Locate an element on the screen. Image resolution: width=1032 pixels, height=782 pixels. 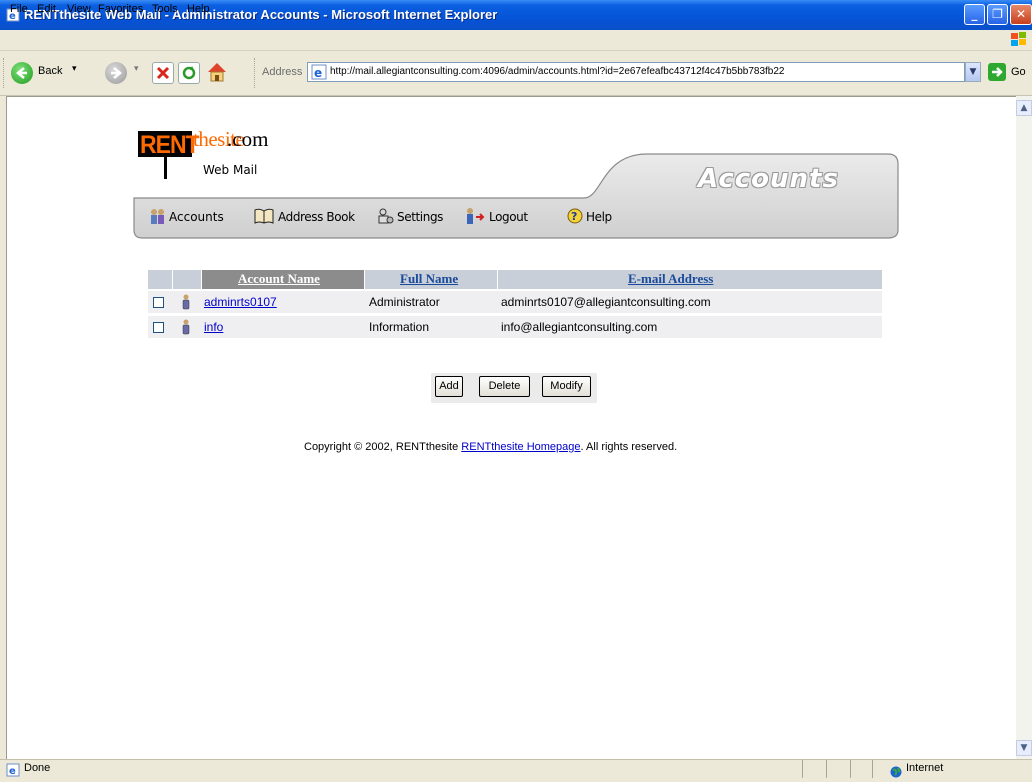
column-header-account-name: Account Name is located at coordinates (279, 279).